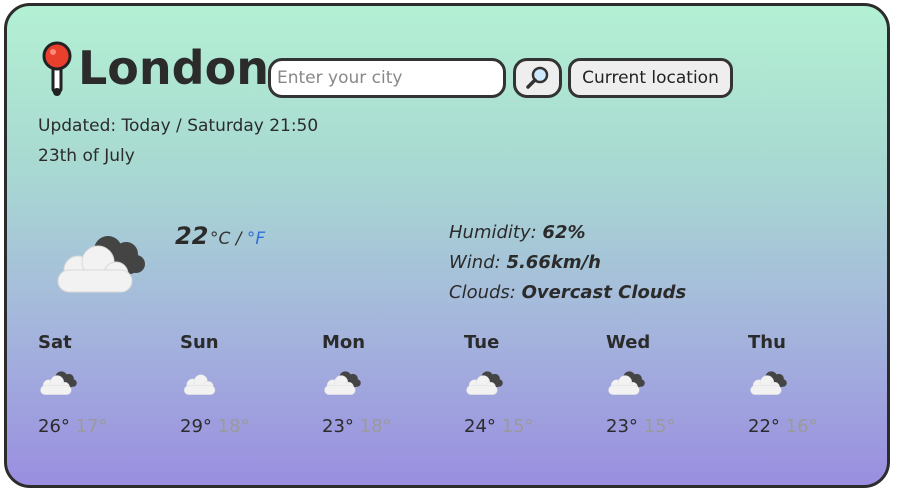 The width and height of the screenshot is (899, 499). Describe the element at coordinates (604, 292) in the screenshot. I see `clouds-value: Overcast Clouds` at that location.